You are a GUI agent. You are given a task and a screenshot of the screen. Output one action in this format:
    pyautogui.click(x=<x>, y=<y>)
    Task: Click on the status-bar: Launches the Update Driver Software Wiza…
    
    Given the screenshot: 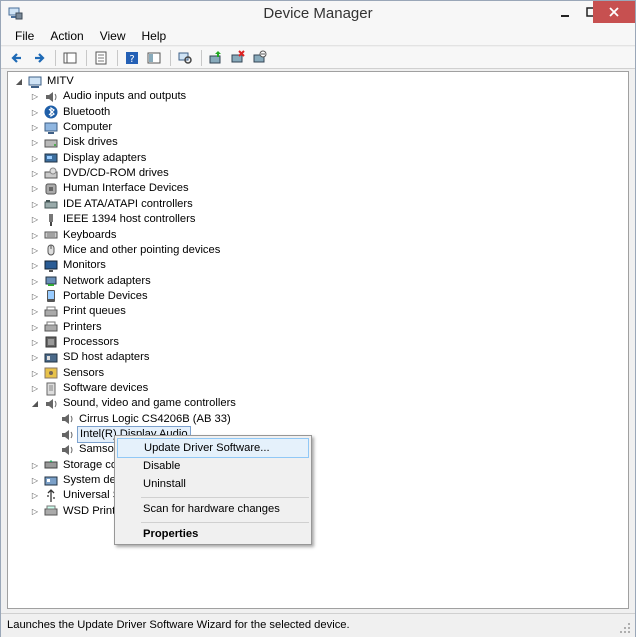 What is the action you would take?
    pyautogui.click(x=318, y=625)
    